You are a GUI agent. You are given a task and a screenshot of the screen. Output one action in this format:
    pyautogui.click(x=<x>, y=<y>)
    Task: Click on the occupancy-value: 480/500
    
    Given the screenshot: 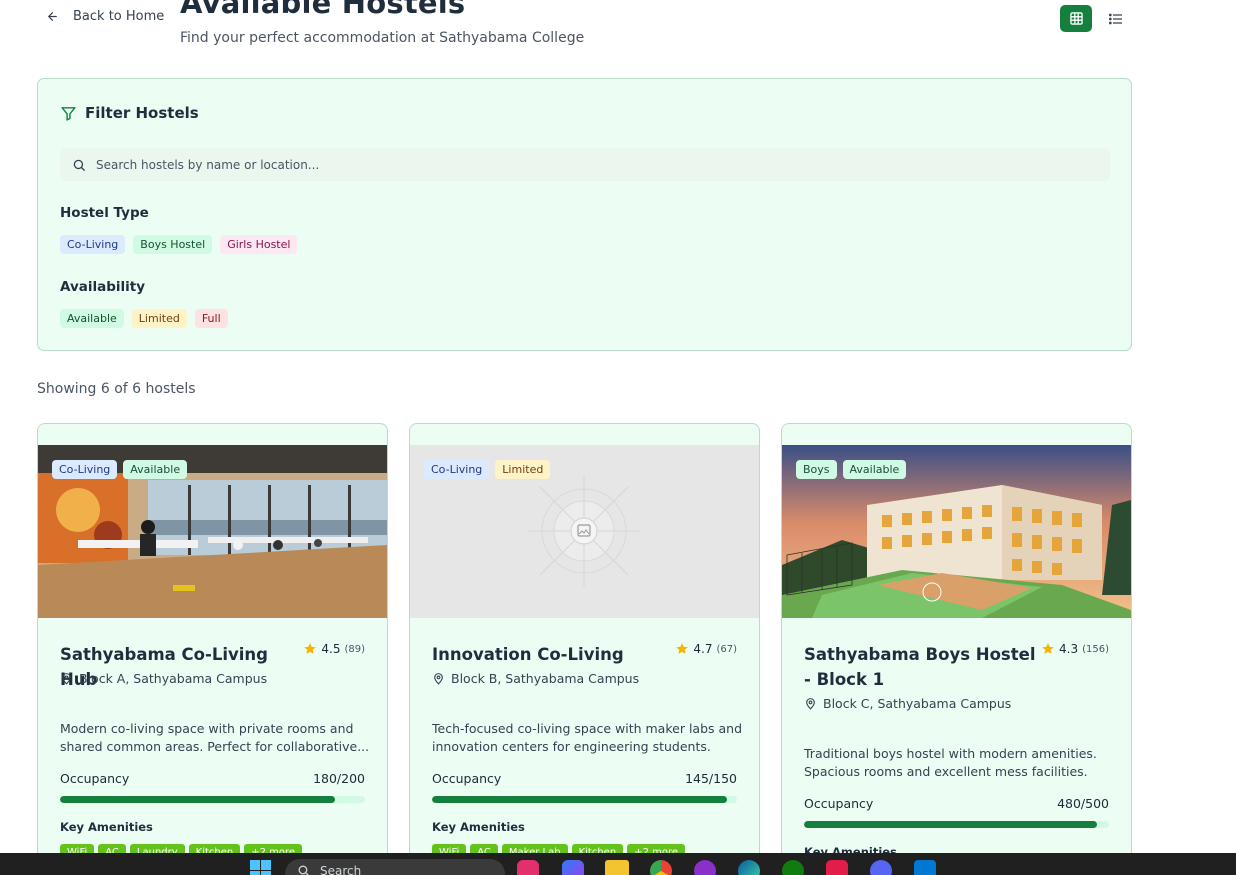 What is the action you would take?
    pyautogui.click(x=1083, y=803)
    